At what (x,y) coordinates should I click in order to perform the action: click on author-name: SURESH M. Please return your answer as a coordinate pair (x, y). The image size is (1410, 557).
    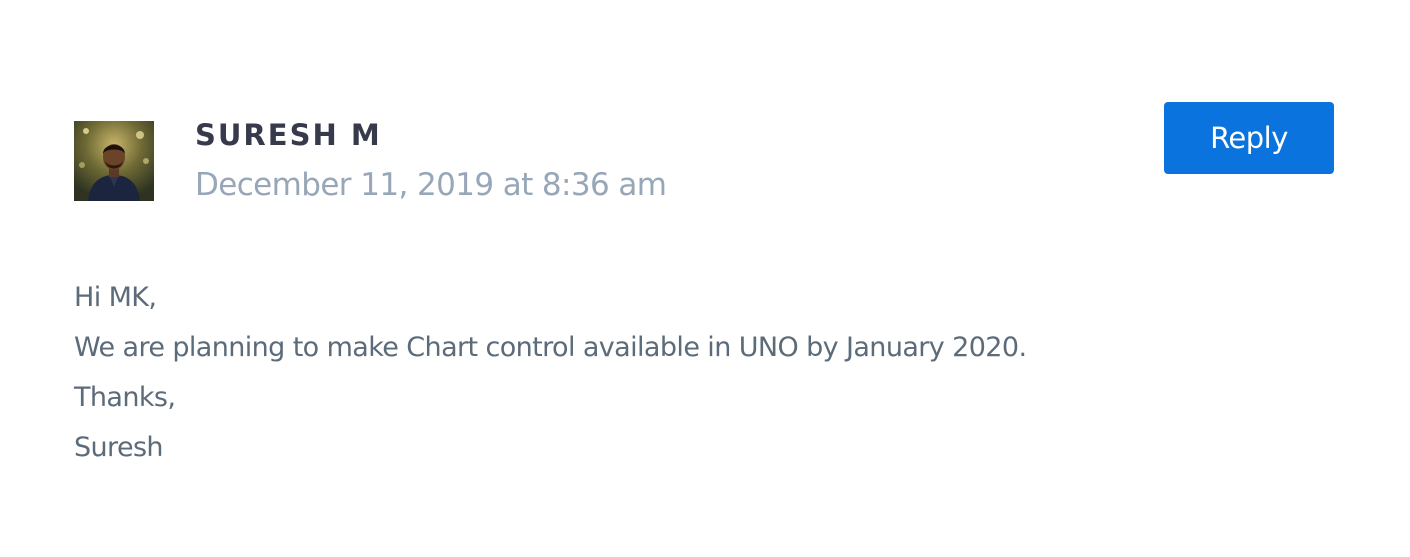
    Looking at the image, I should click on (288, 135).